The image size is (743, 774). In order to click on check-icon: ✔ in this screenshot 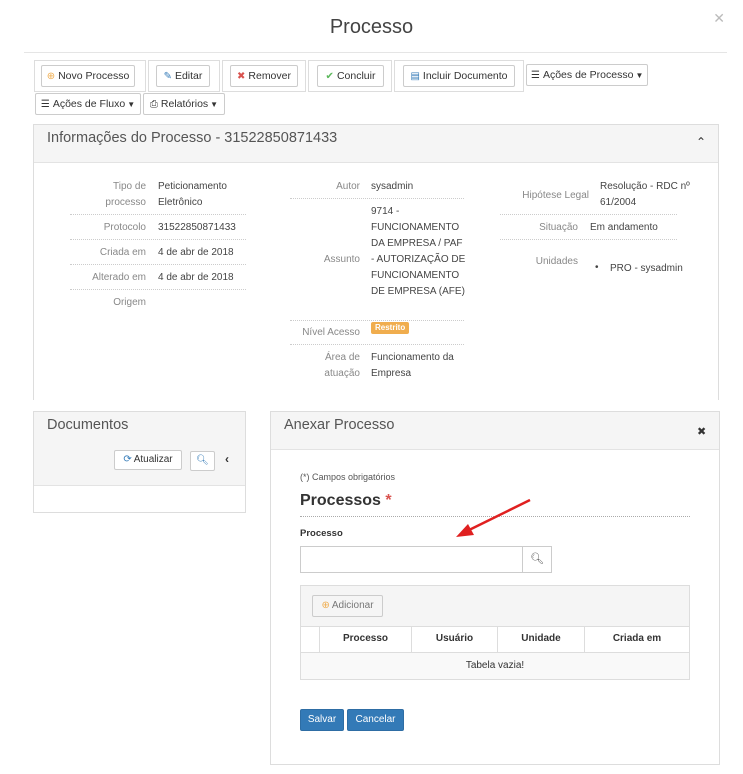, I will do `click(329, 76)`.